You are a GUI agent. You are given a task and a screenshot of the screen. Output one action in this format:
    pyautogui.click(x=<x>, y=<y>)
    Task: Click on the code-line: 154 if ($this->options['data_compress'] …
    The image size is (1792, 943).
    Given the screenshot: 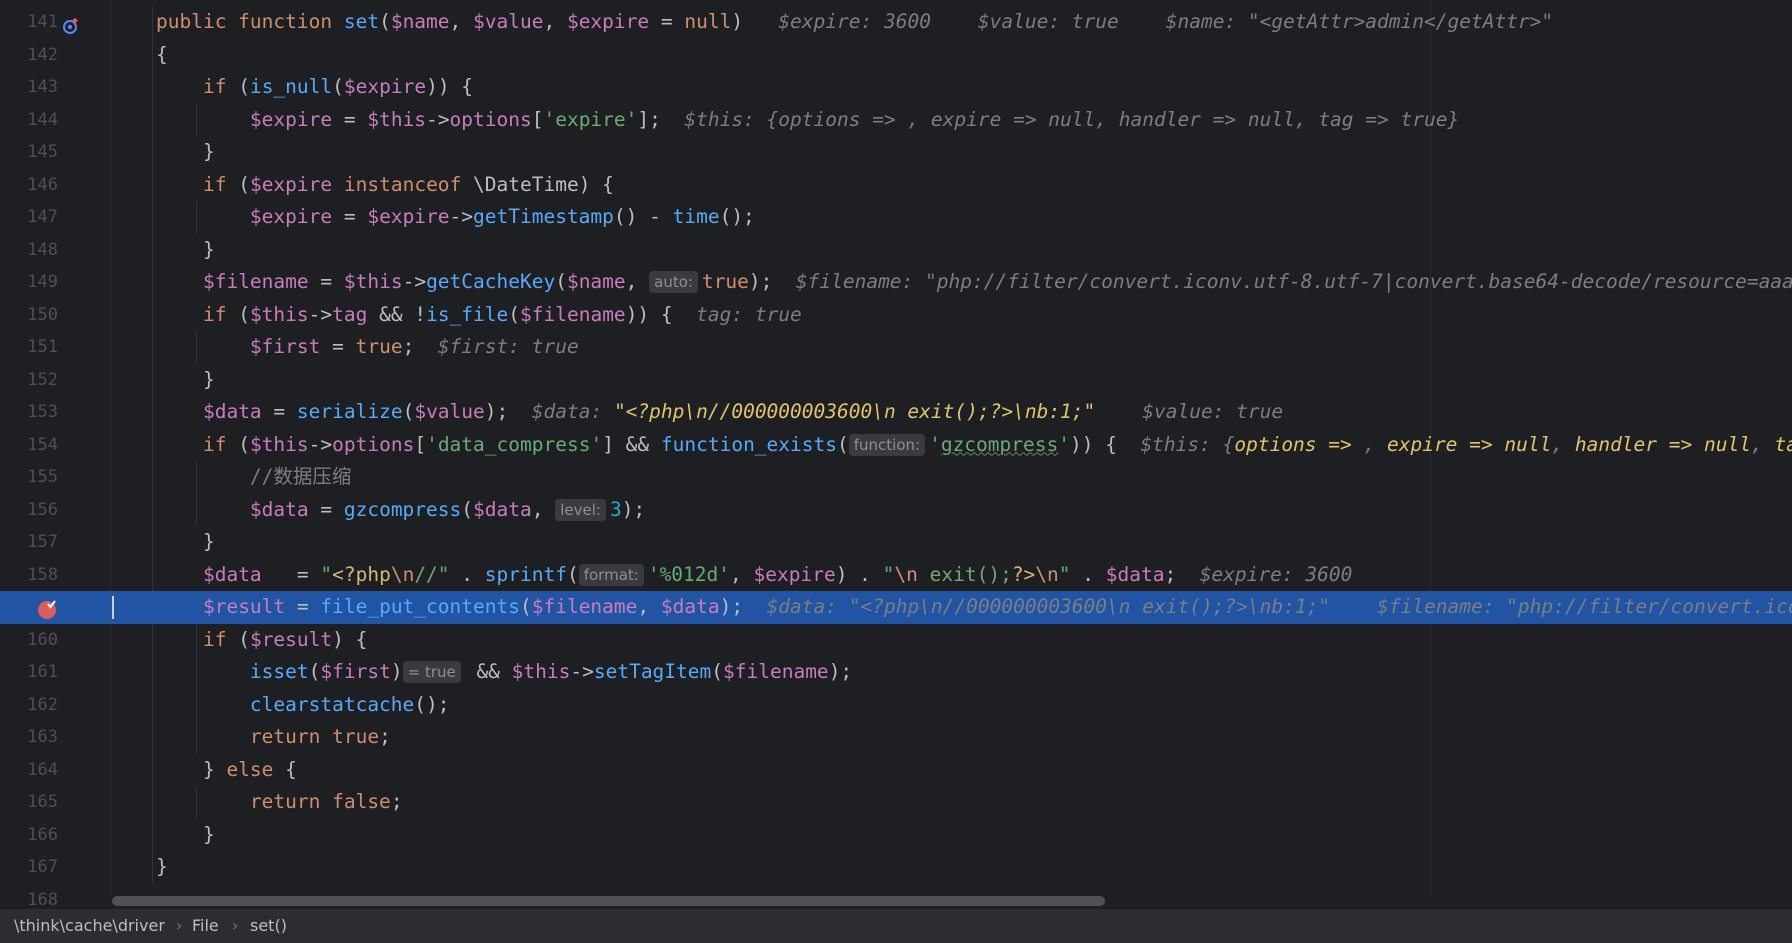 What is the action you would take?
    pyautogui.click(x=896, y=445)
    